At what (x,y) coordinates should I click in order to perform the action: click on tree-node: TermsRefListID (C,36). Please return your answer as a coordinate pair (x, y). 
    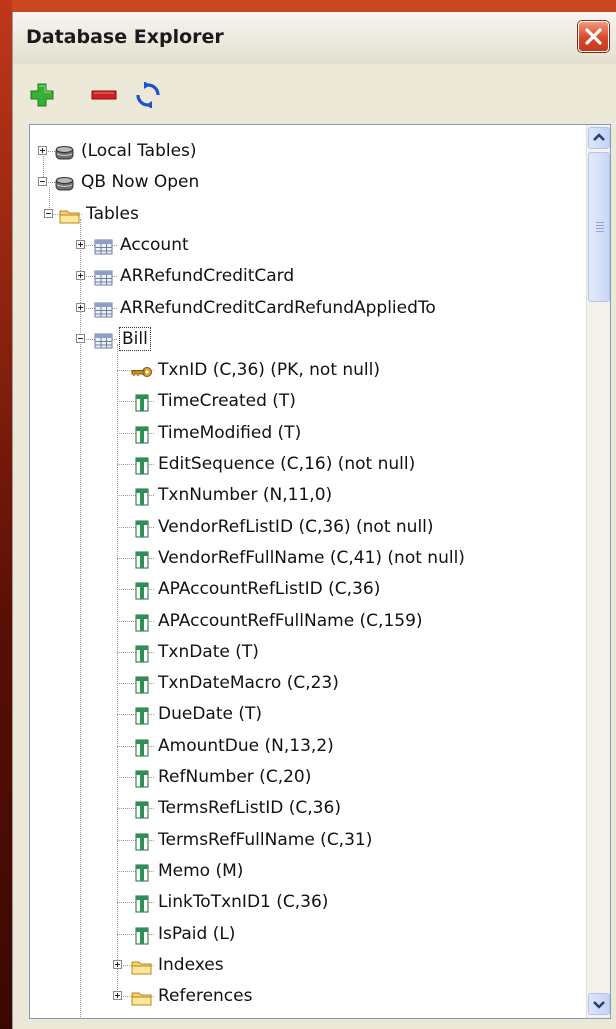
    Looking at the image, I should click on (308, 808).